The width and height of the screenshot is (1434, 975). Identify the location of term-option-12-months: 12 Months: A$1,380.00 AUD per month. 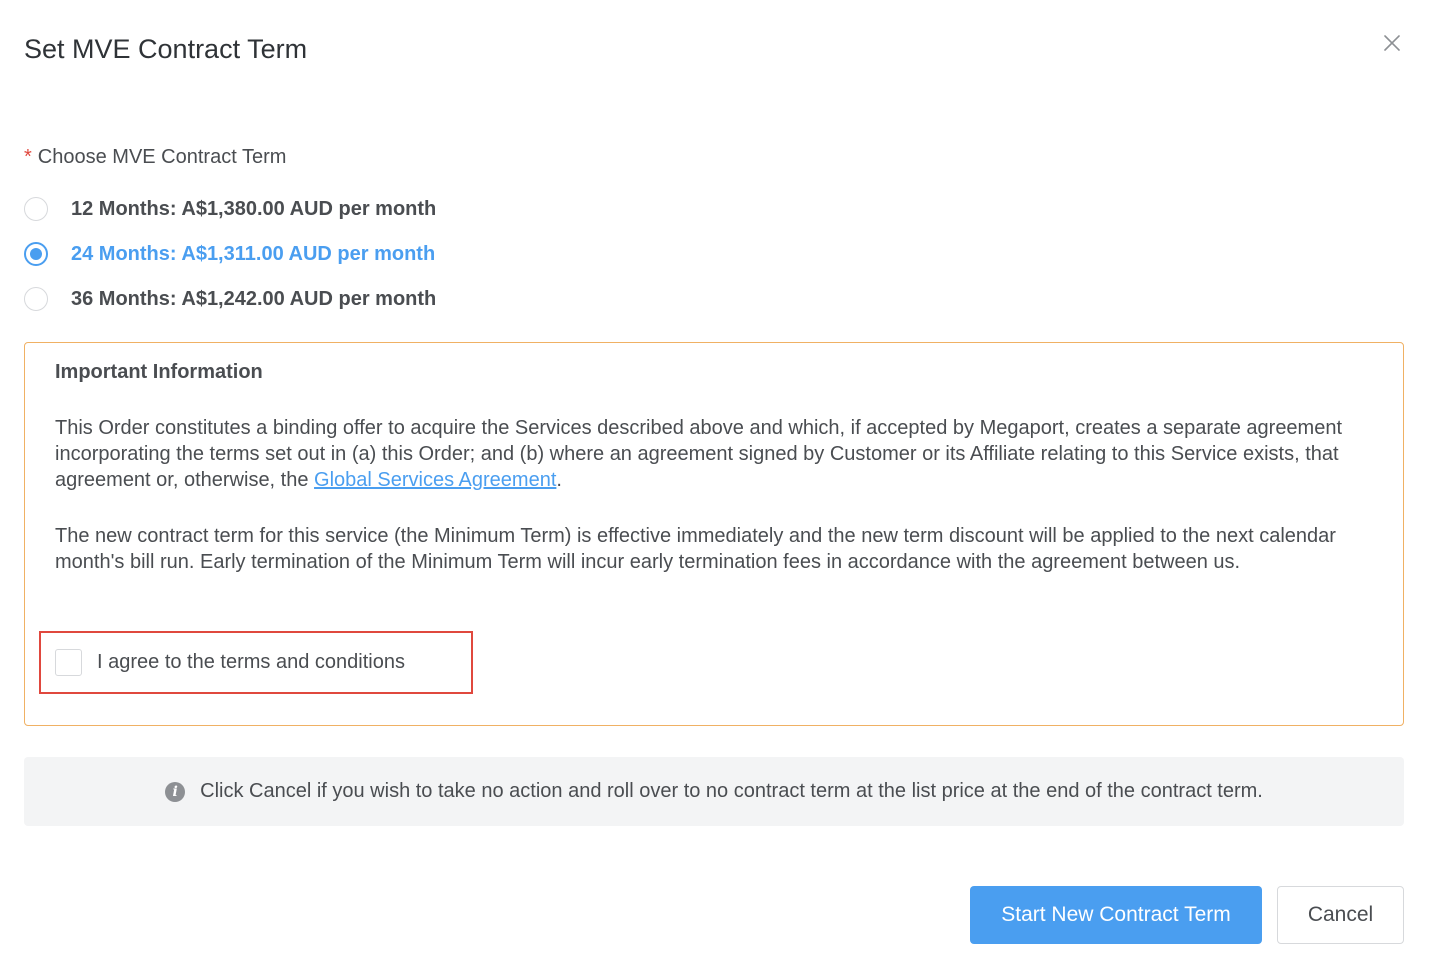
(230, 209).